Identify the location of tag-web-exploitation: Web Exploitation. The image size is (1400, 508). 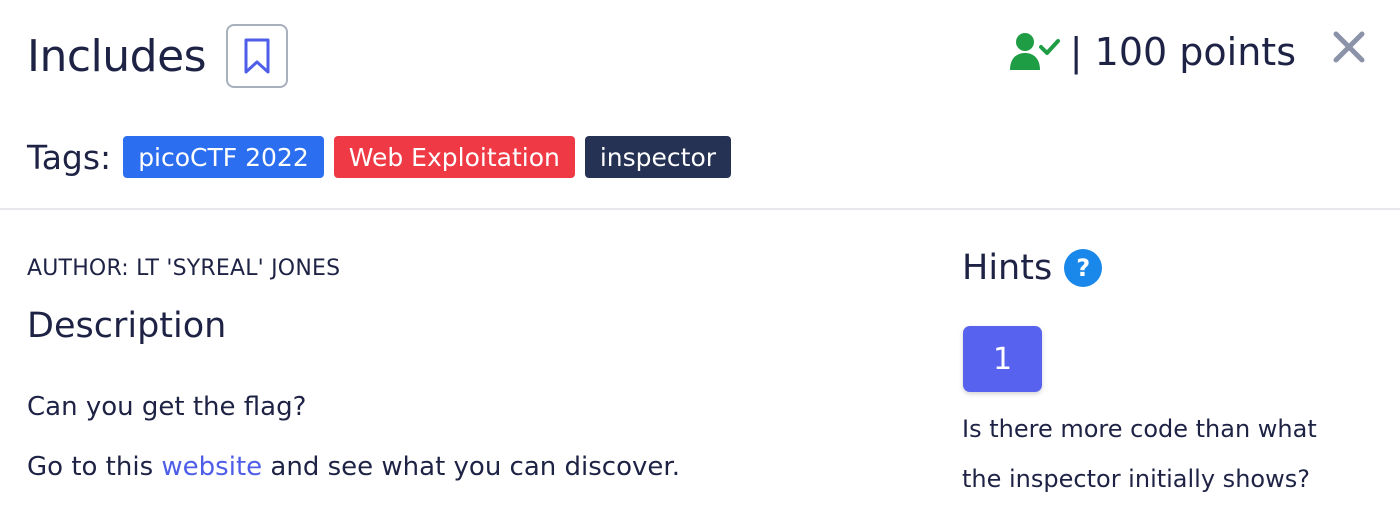
(454, 157).